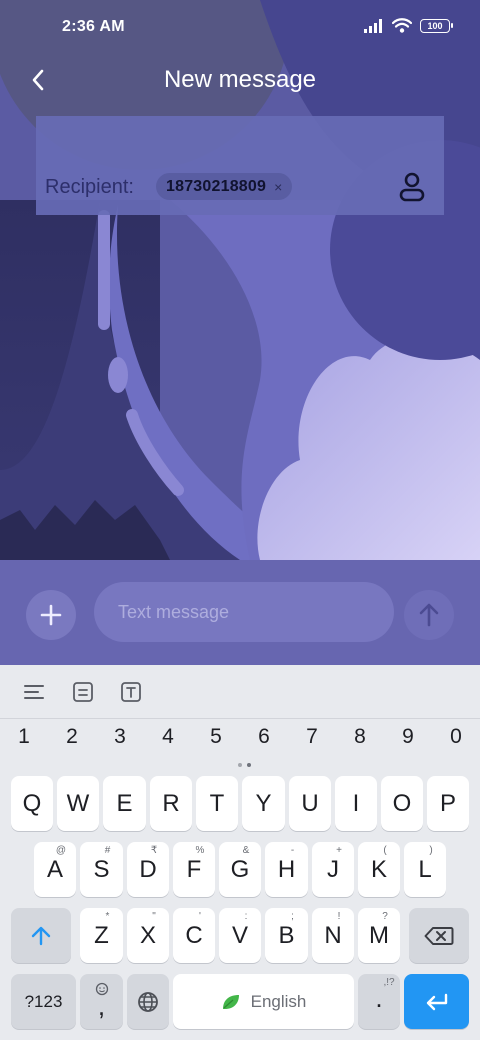 The image size is (480, 1040). What do you see at coordinates (408, 737) in the screenshot?
I see `key-9: 9` at bounding box center [408, 737].